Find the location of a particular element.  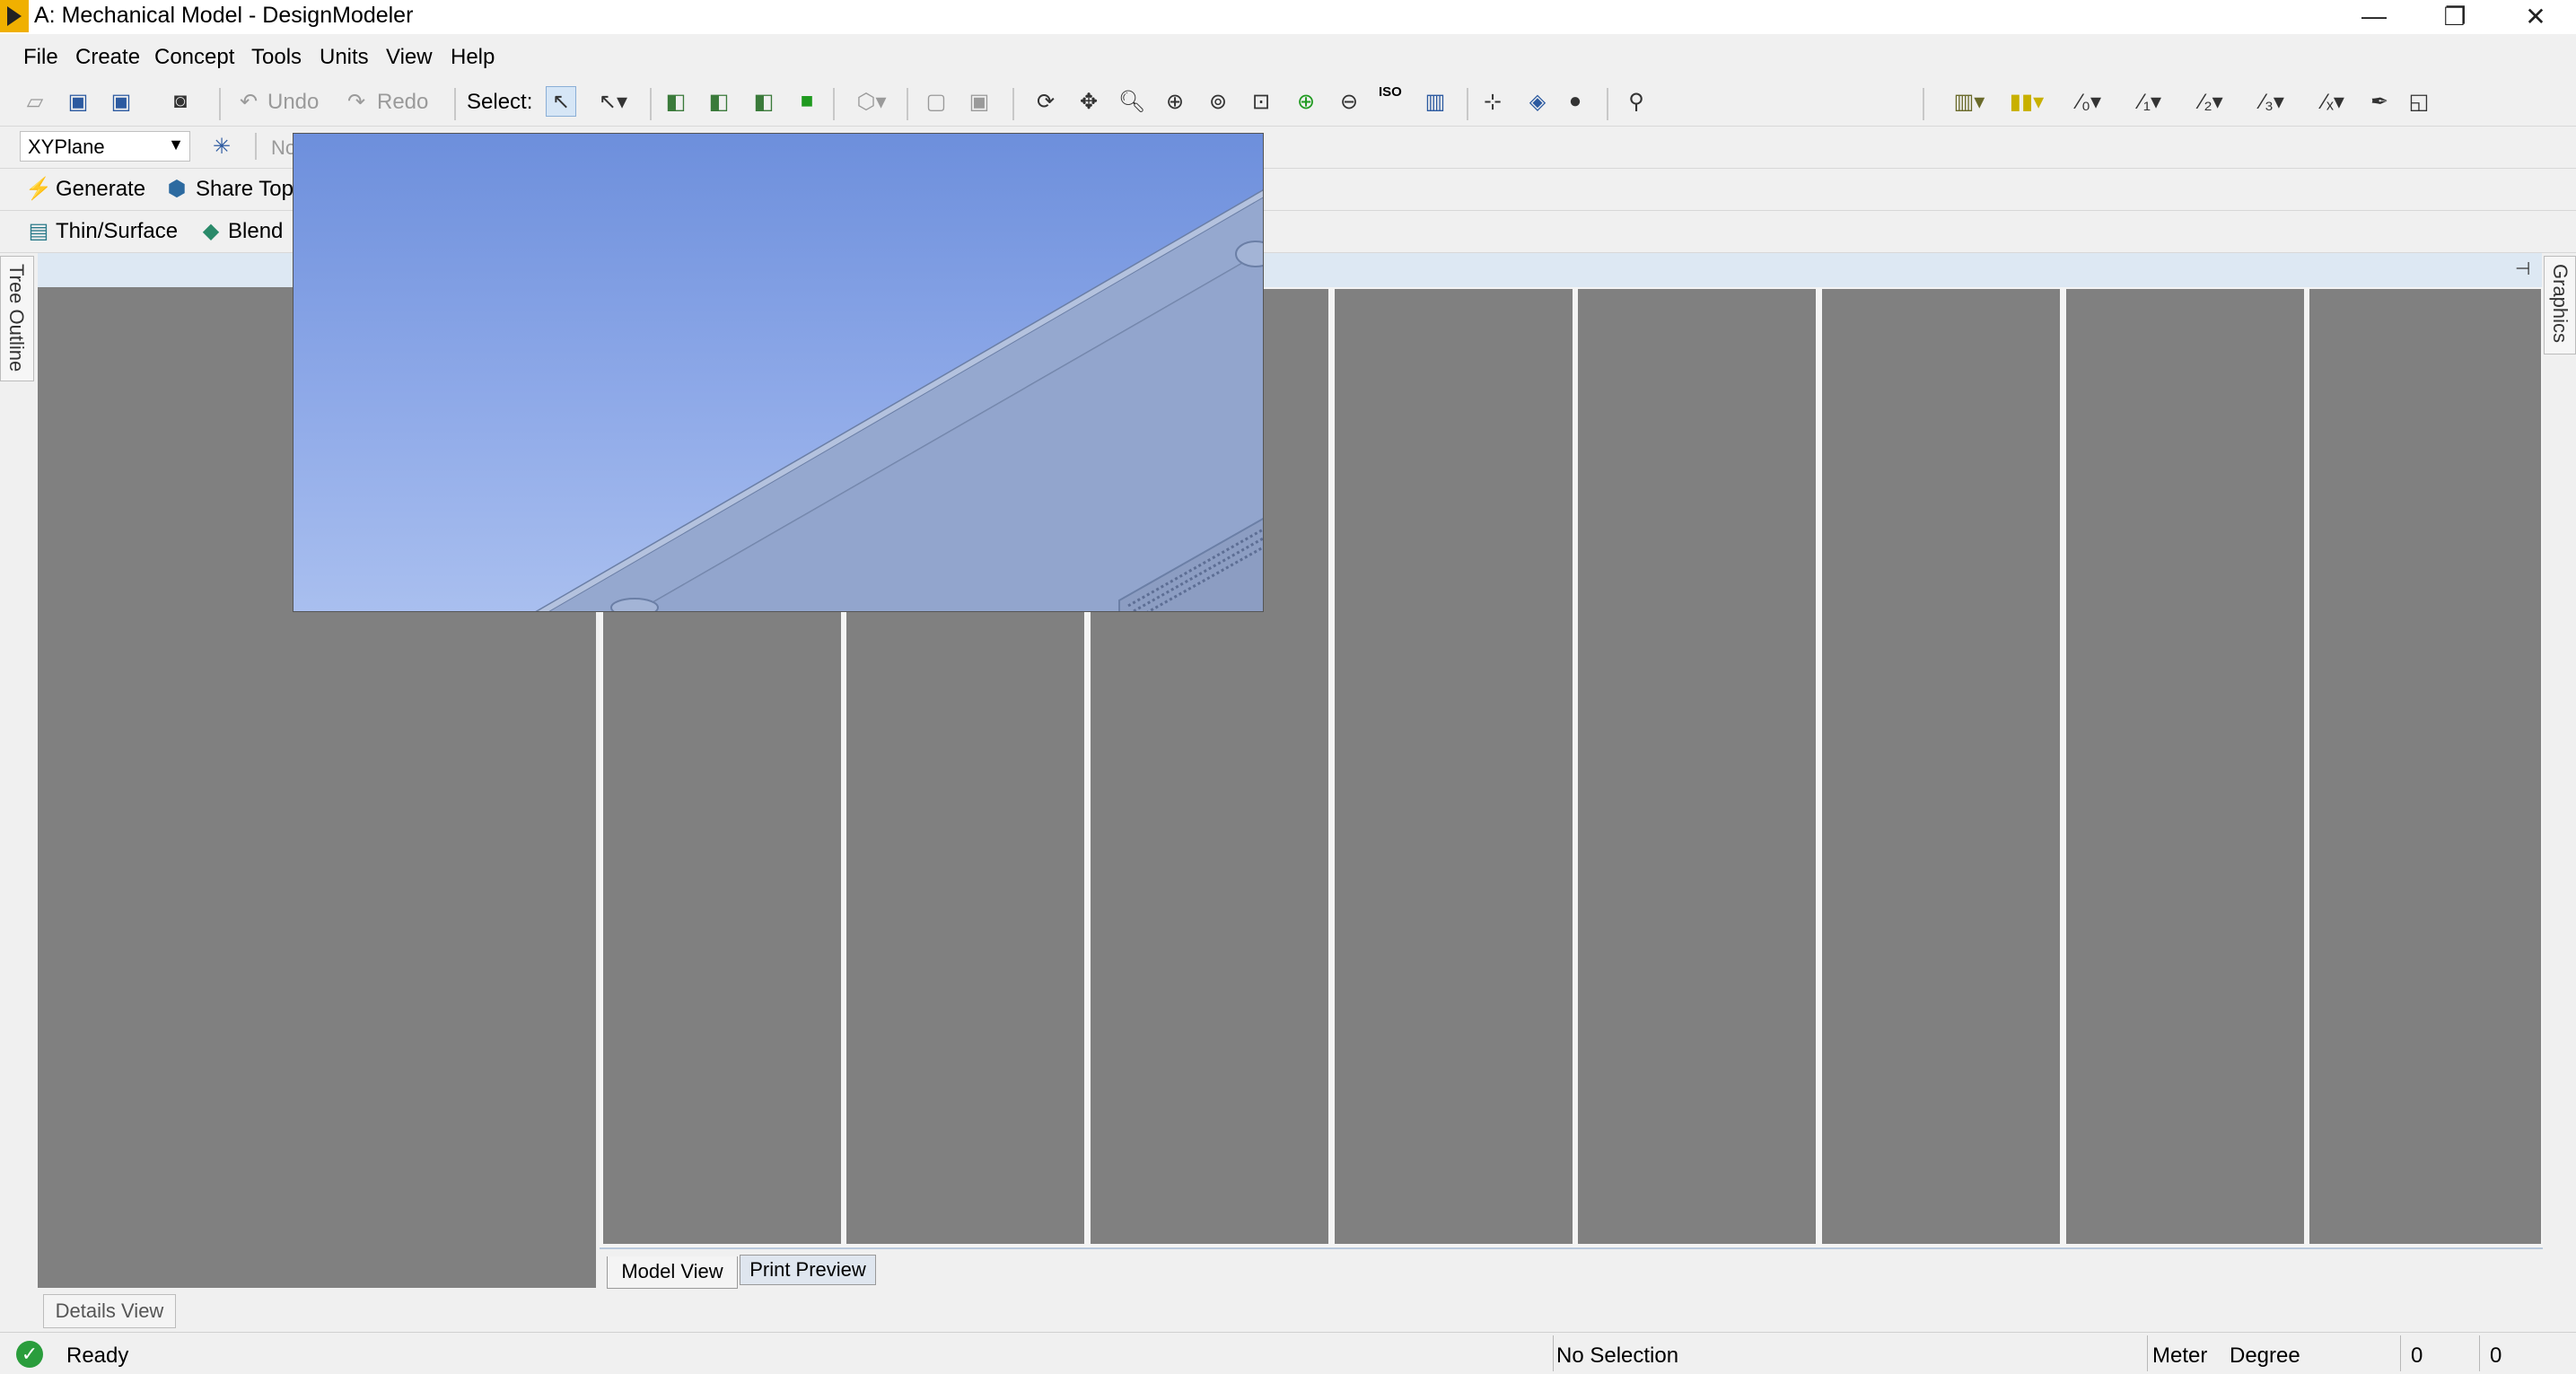

pin-tool-icon: ✒ is located at coordinates (2379, 101).